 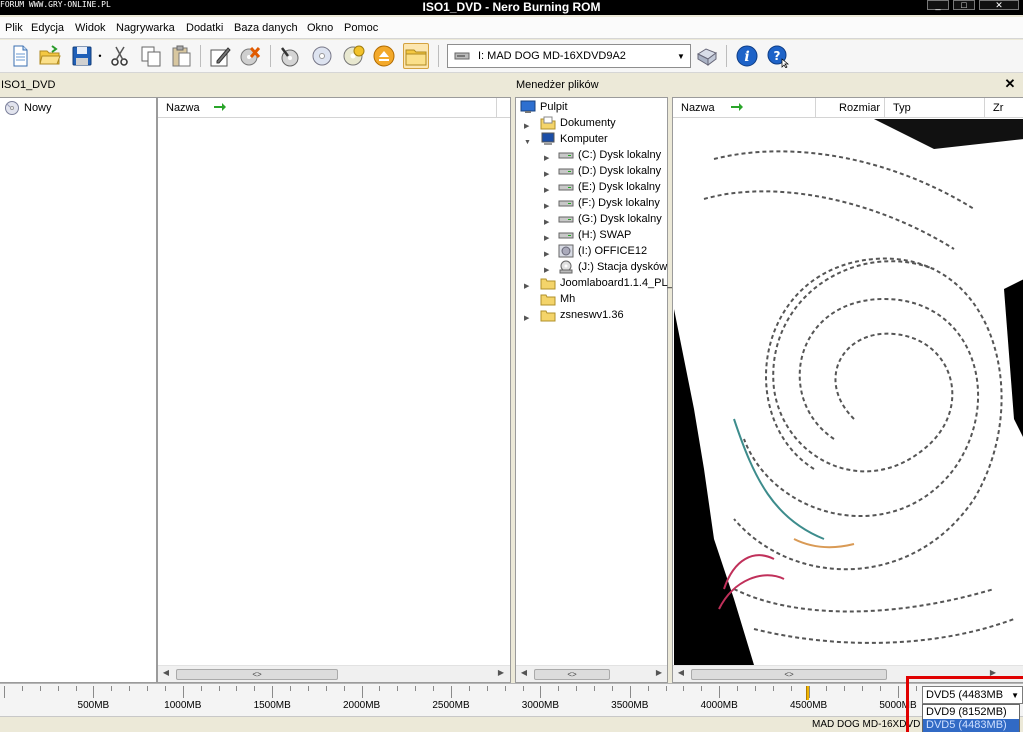 I want to click on open-folder-icon, so click(x=50, y=56).